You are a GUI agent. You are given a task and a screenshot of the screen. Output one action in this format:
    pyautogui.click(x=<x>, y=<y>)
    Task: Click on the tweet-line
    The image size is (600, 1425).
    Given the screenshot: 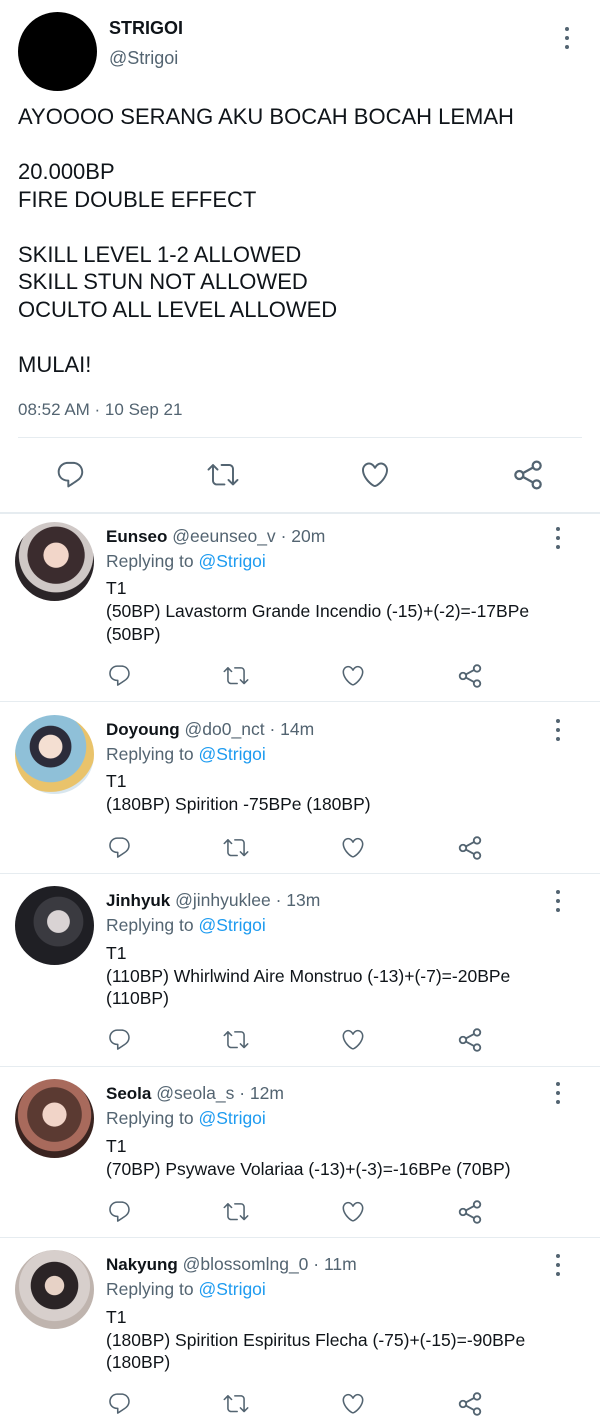 What is the action you would take?
    pyautogui.click(x=266, y=145)
    